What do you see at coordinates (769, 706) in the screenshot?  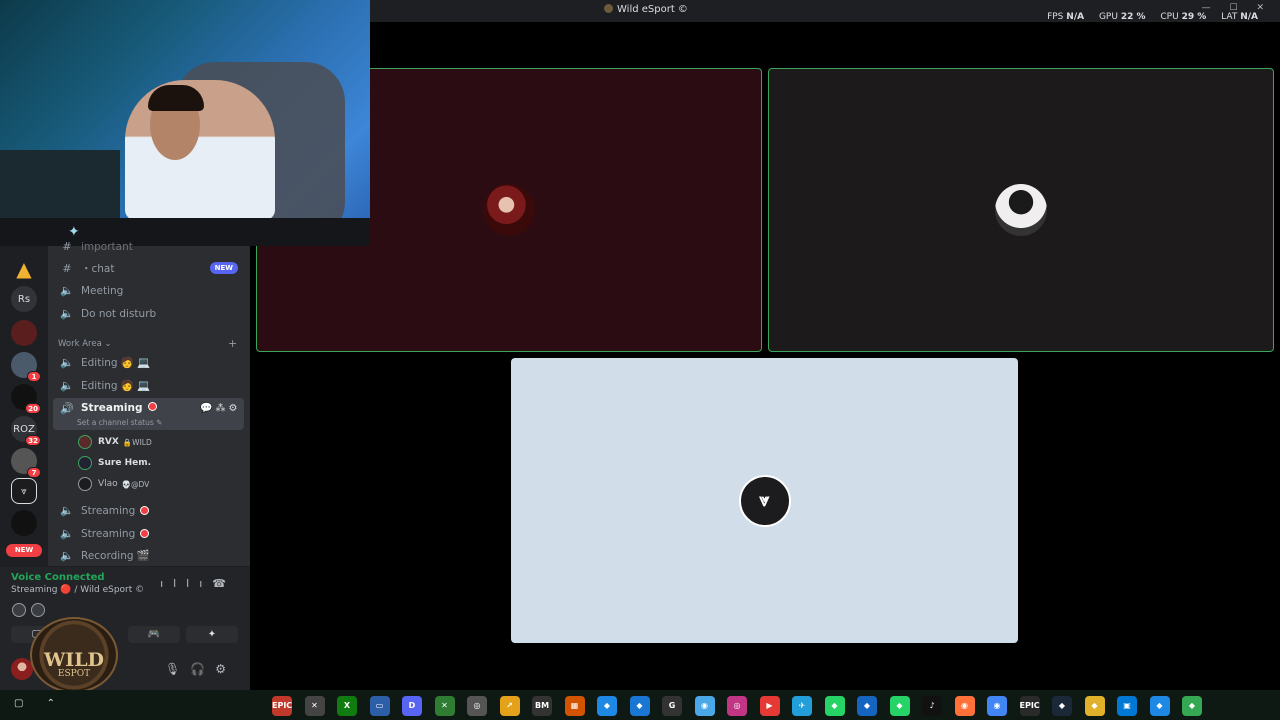 I see `taskbar-app-icon: ▶` at bounding box center [769, 706].